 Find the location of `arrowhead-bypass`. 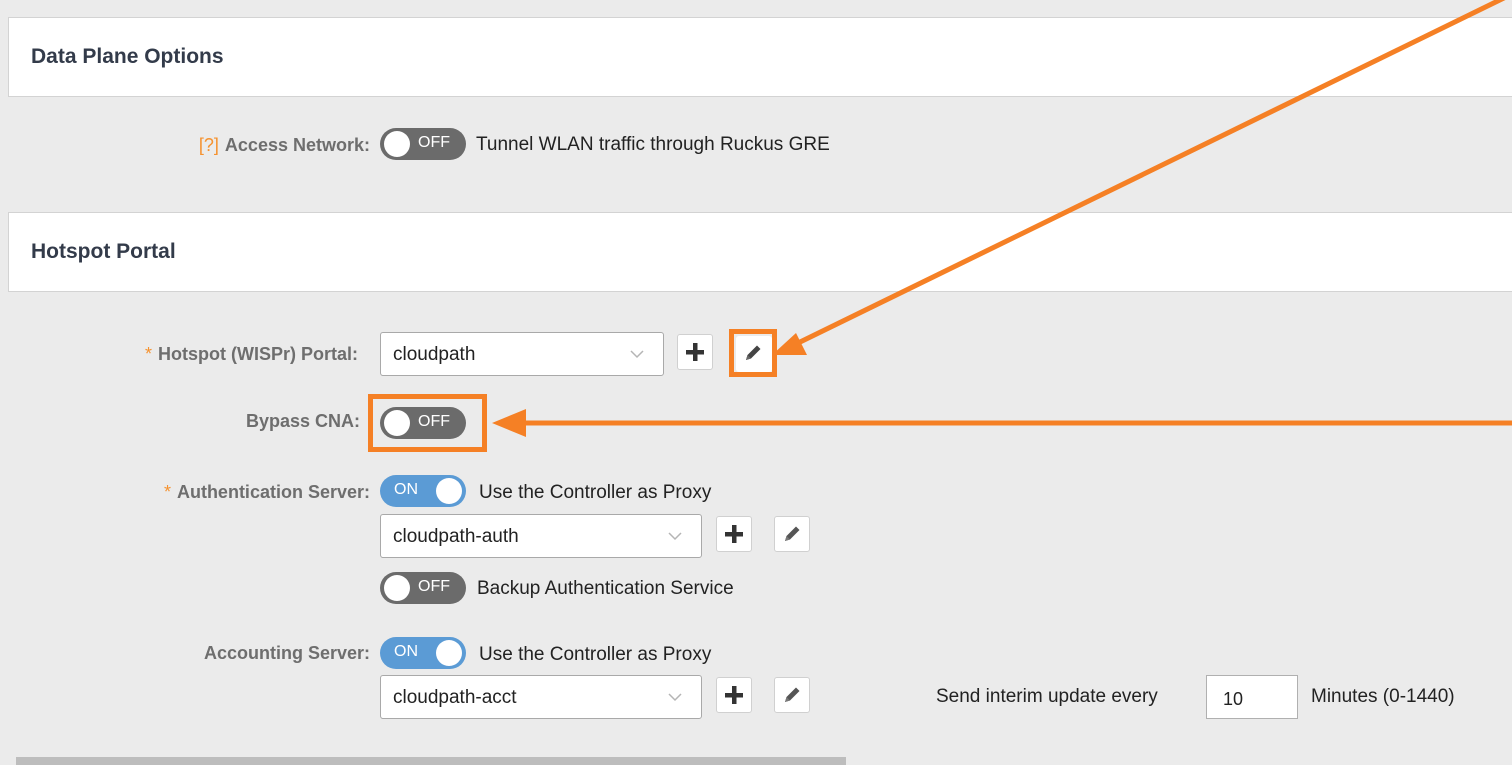

arrowhead-bypass is located at coordinates (509, 423).